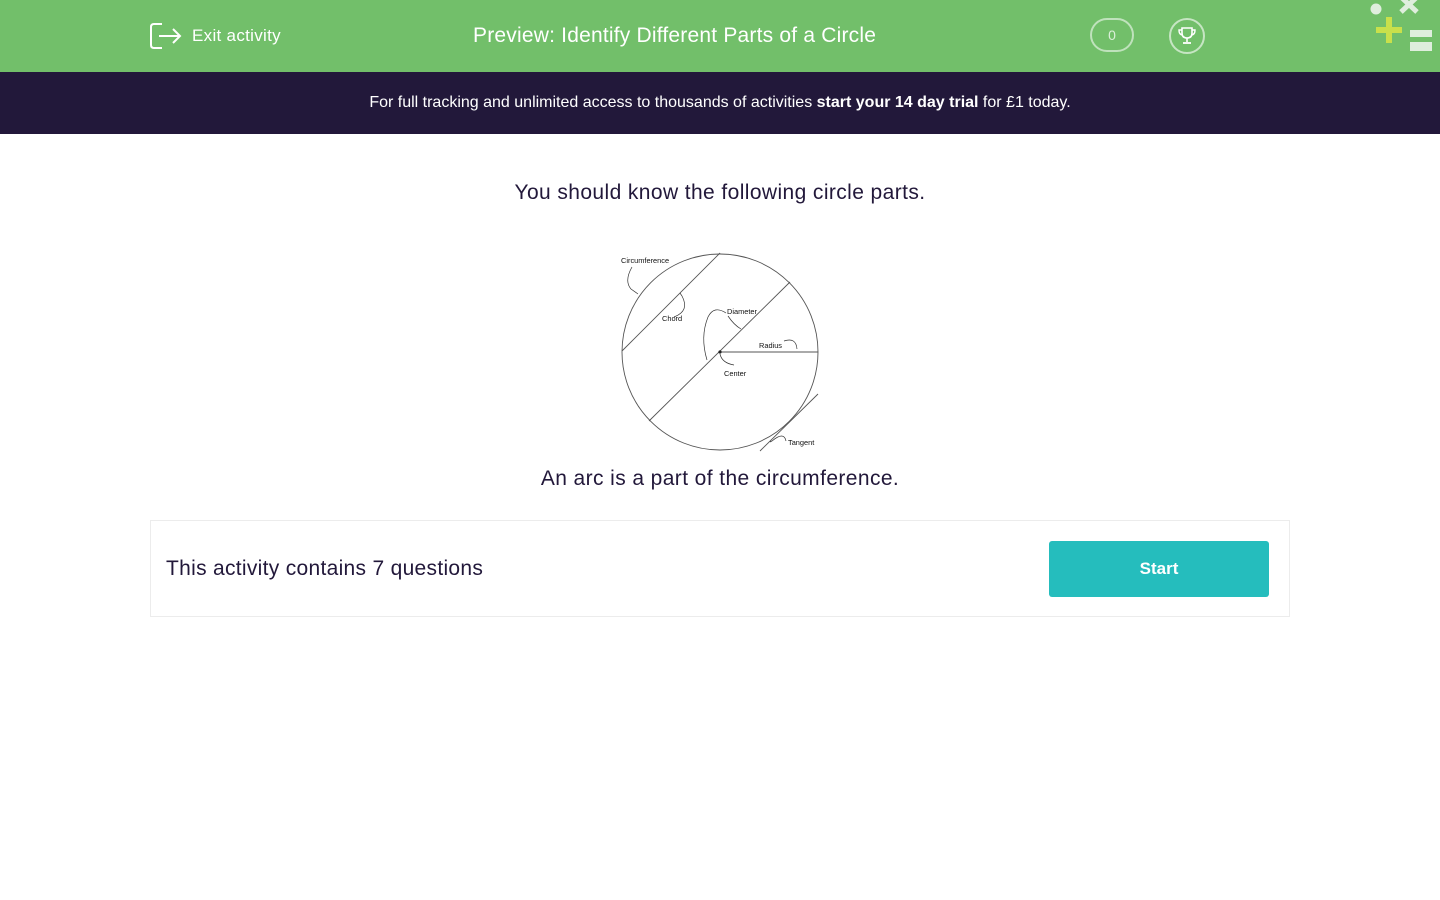 The image size is (1440, 900). I want to click on question-count-text: This activity contains 7 questions, so click(325, 568).